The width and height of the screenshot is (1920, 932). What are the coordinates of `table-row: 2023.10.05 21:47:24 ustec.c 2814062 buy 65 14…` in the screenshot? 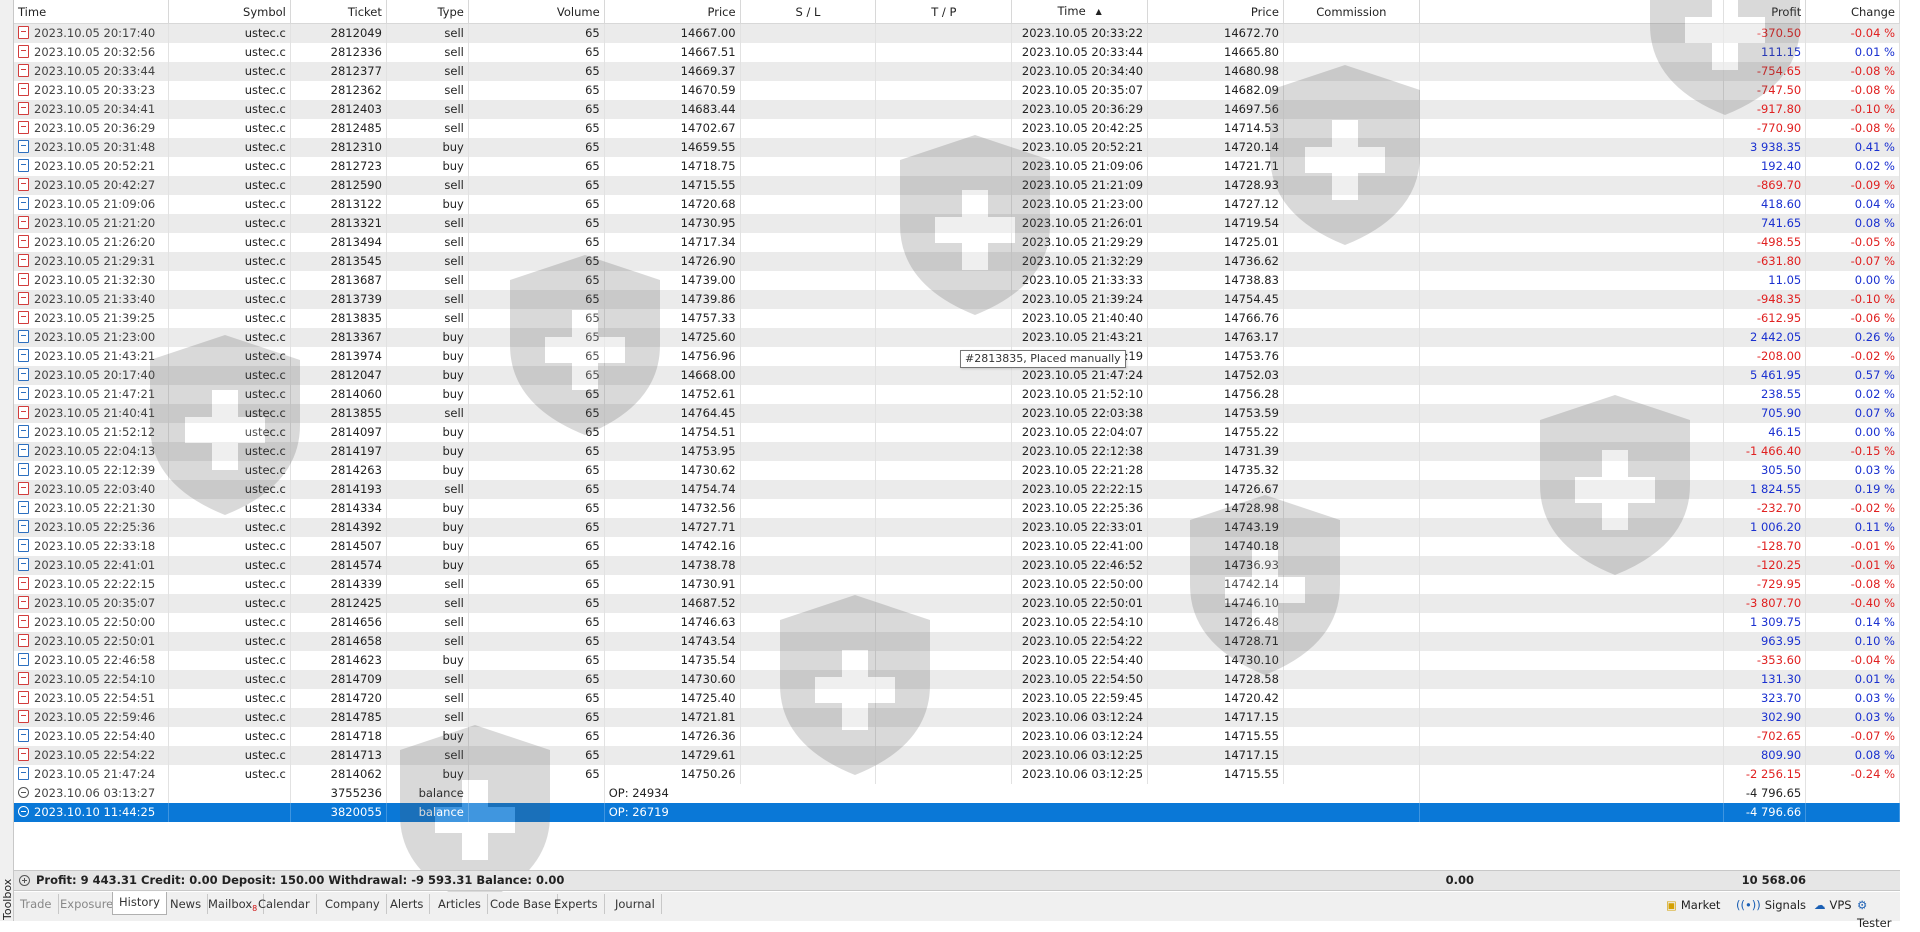 It's located at (957, 774).